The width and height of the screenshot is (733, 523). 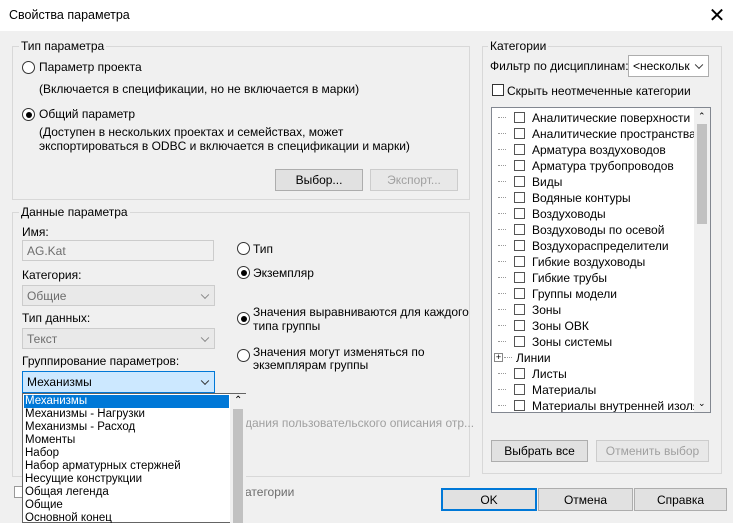 I want to click on category-item: + Линии, so click(x=592, y=358).